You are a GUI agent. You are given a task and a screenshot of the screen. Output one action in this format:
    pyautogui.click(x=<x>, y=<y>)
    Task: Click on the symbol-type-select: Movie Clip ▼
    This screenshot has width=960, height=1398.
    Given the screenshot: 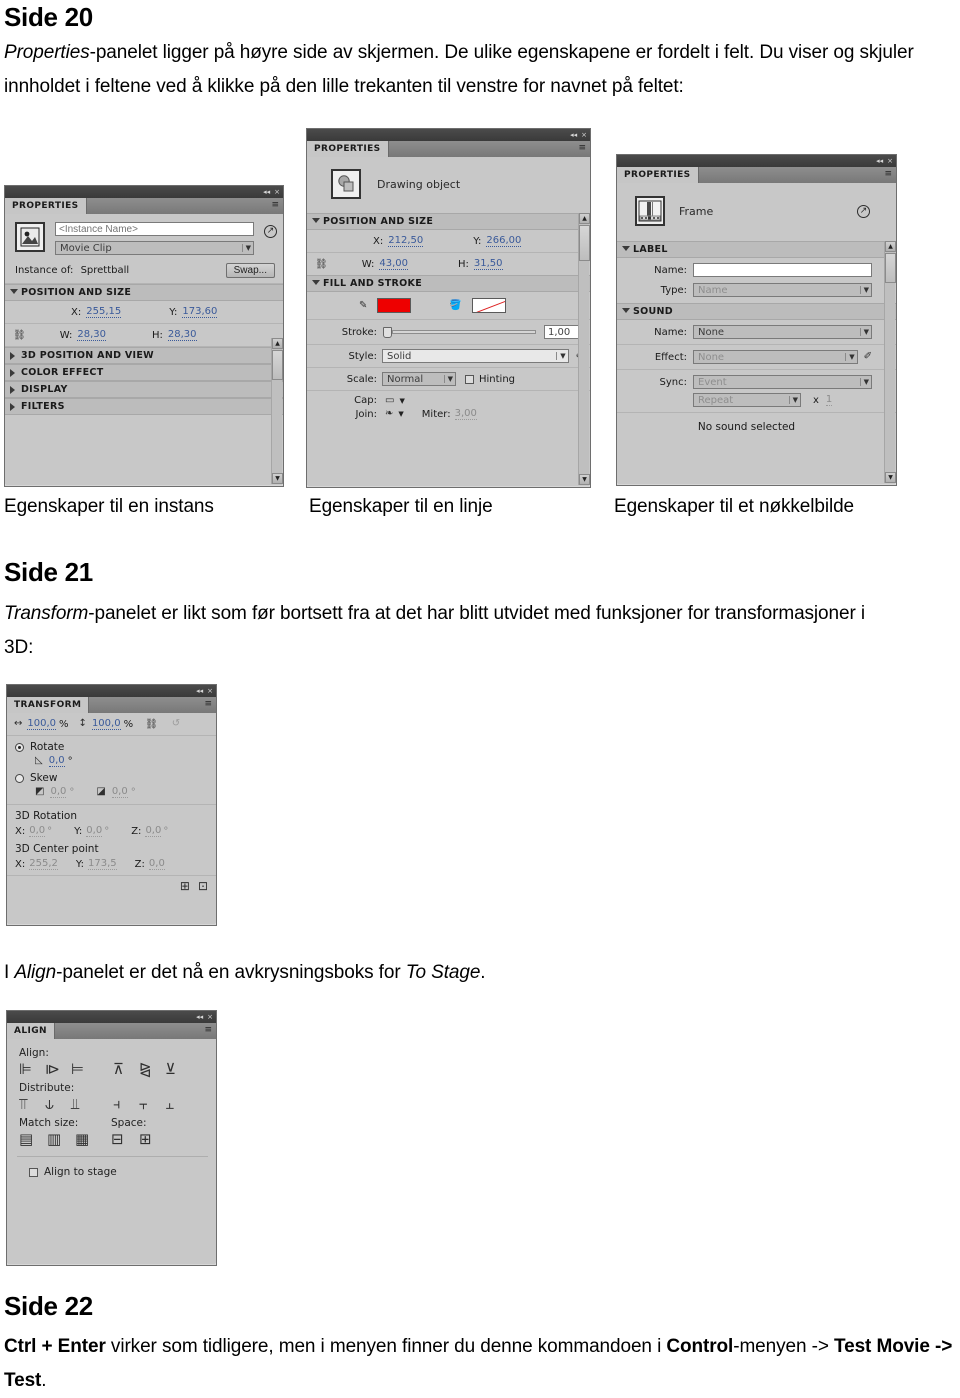 What is the action you would take?
    pyautogui.click(x=154, y=248)
    